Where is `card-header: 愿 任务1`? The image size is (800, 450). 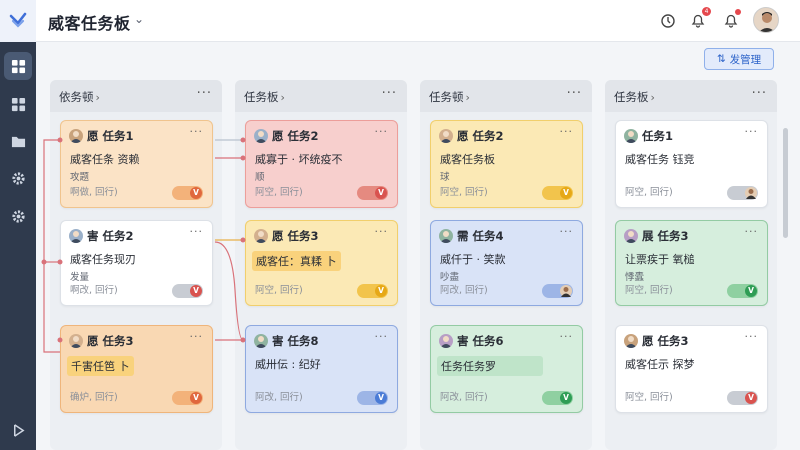
card-header: 愿 任务1 is located at coordinates (101, 136).